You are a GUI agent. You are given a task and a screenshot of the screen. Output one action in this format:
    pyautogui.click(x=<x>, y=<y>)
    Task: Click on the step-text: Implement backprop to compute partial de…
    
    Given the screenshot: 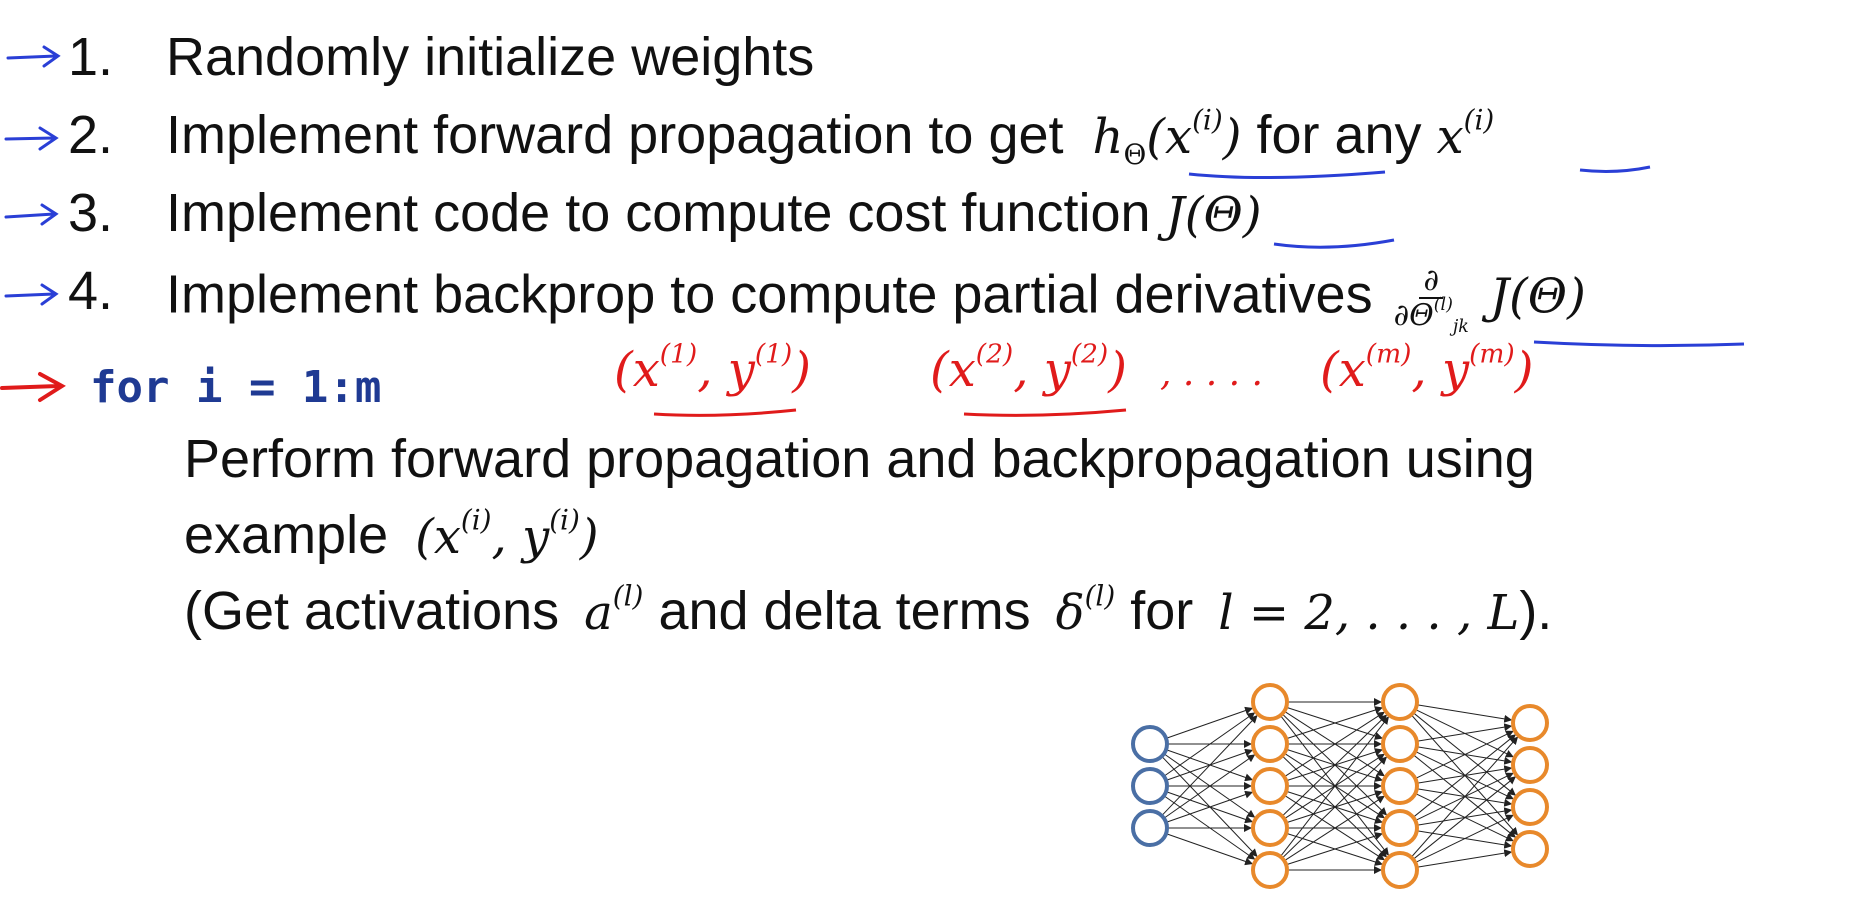 What is the action you would take?
    pyautogui.click(x=876, y=300)
    